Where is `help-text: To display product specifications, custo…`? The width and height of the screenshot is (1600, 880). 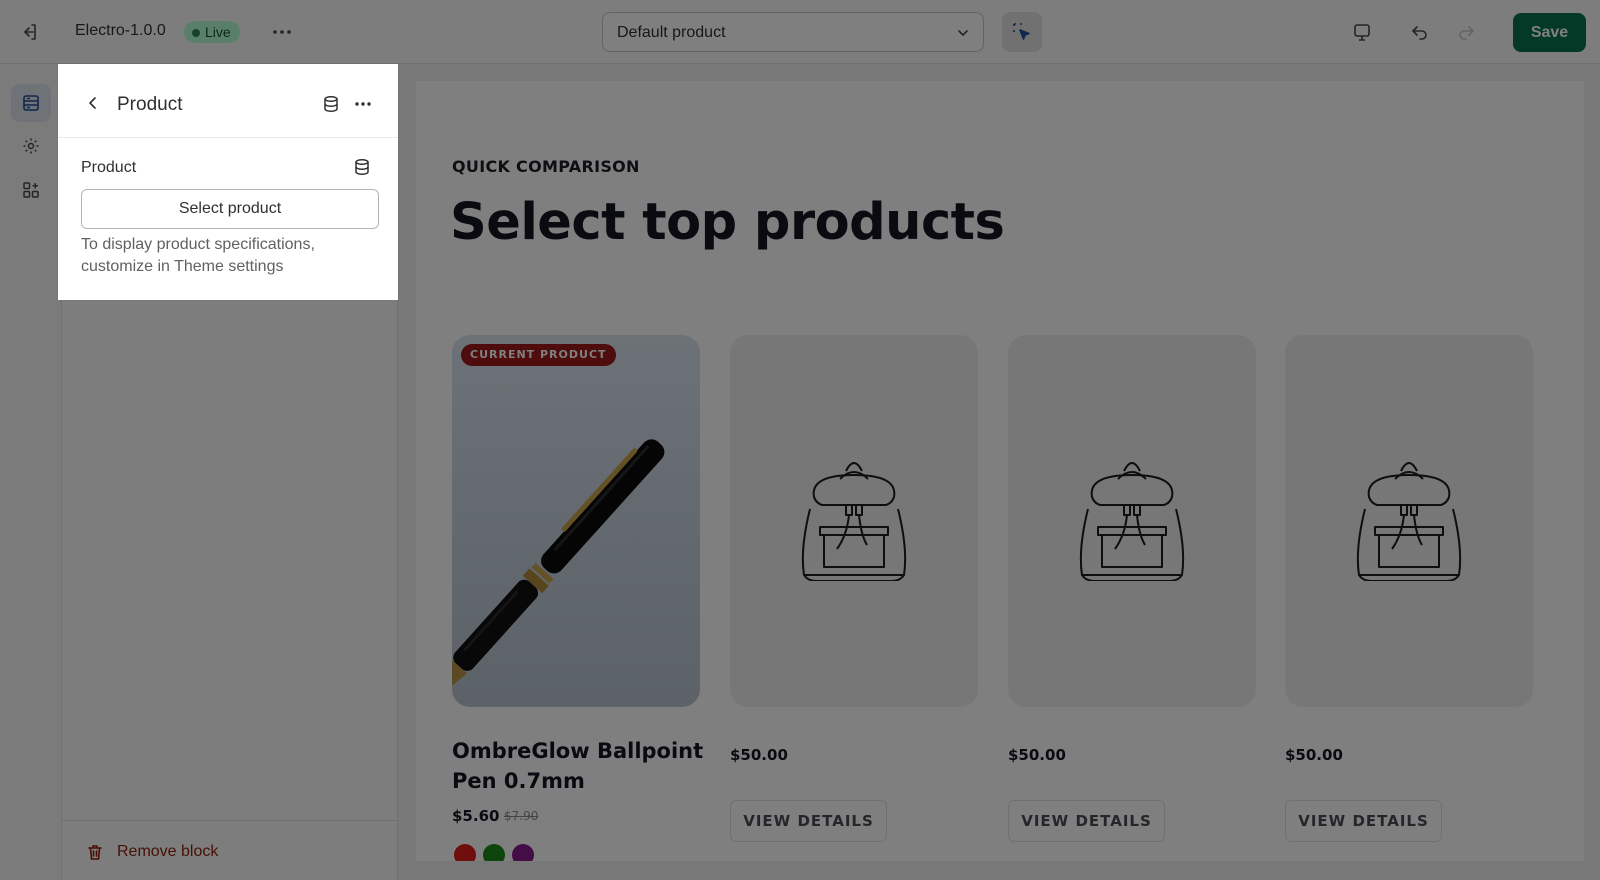
help-text: To display product specifications, custo… is located at coordinates (198, 255).